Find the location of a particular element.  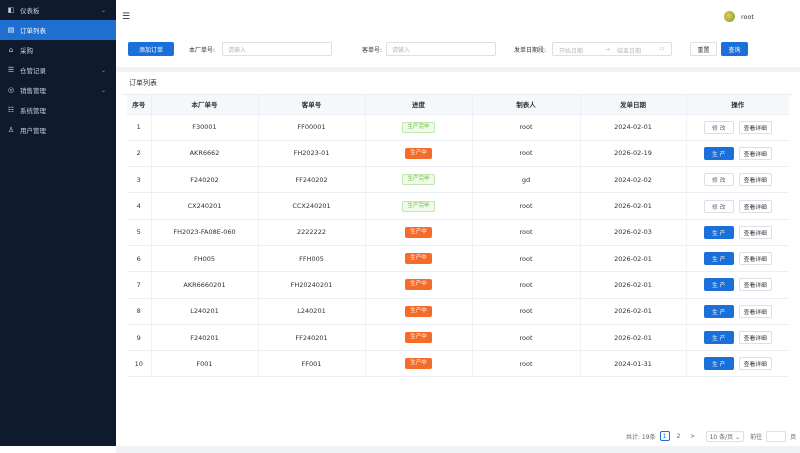

reset-button: 重置 is located at coordinates (703, 49).